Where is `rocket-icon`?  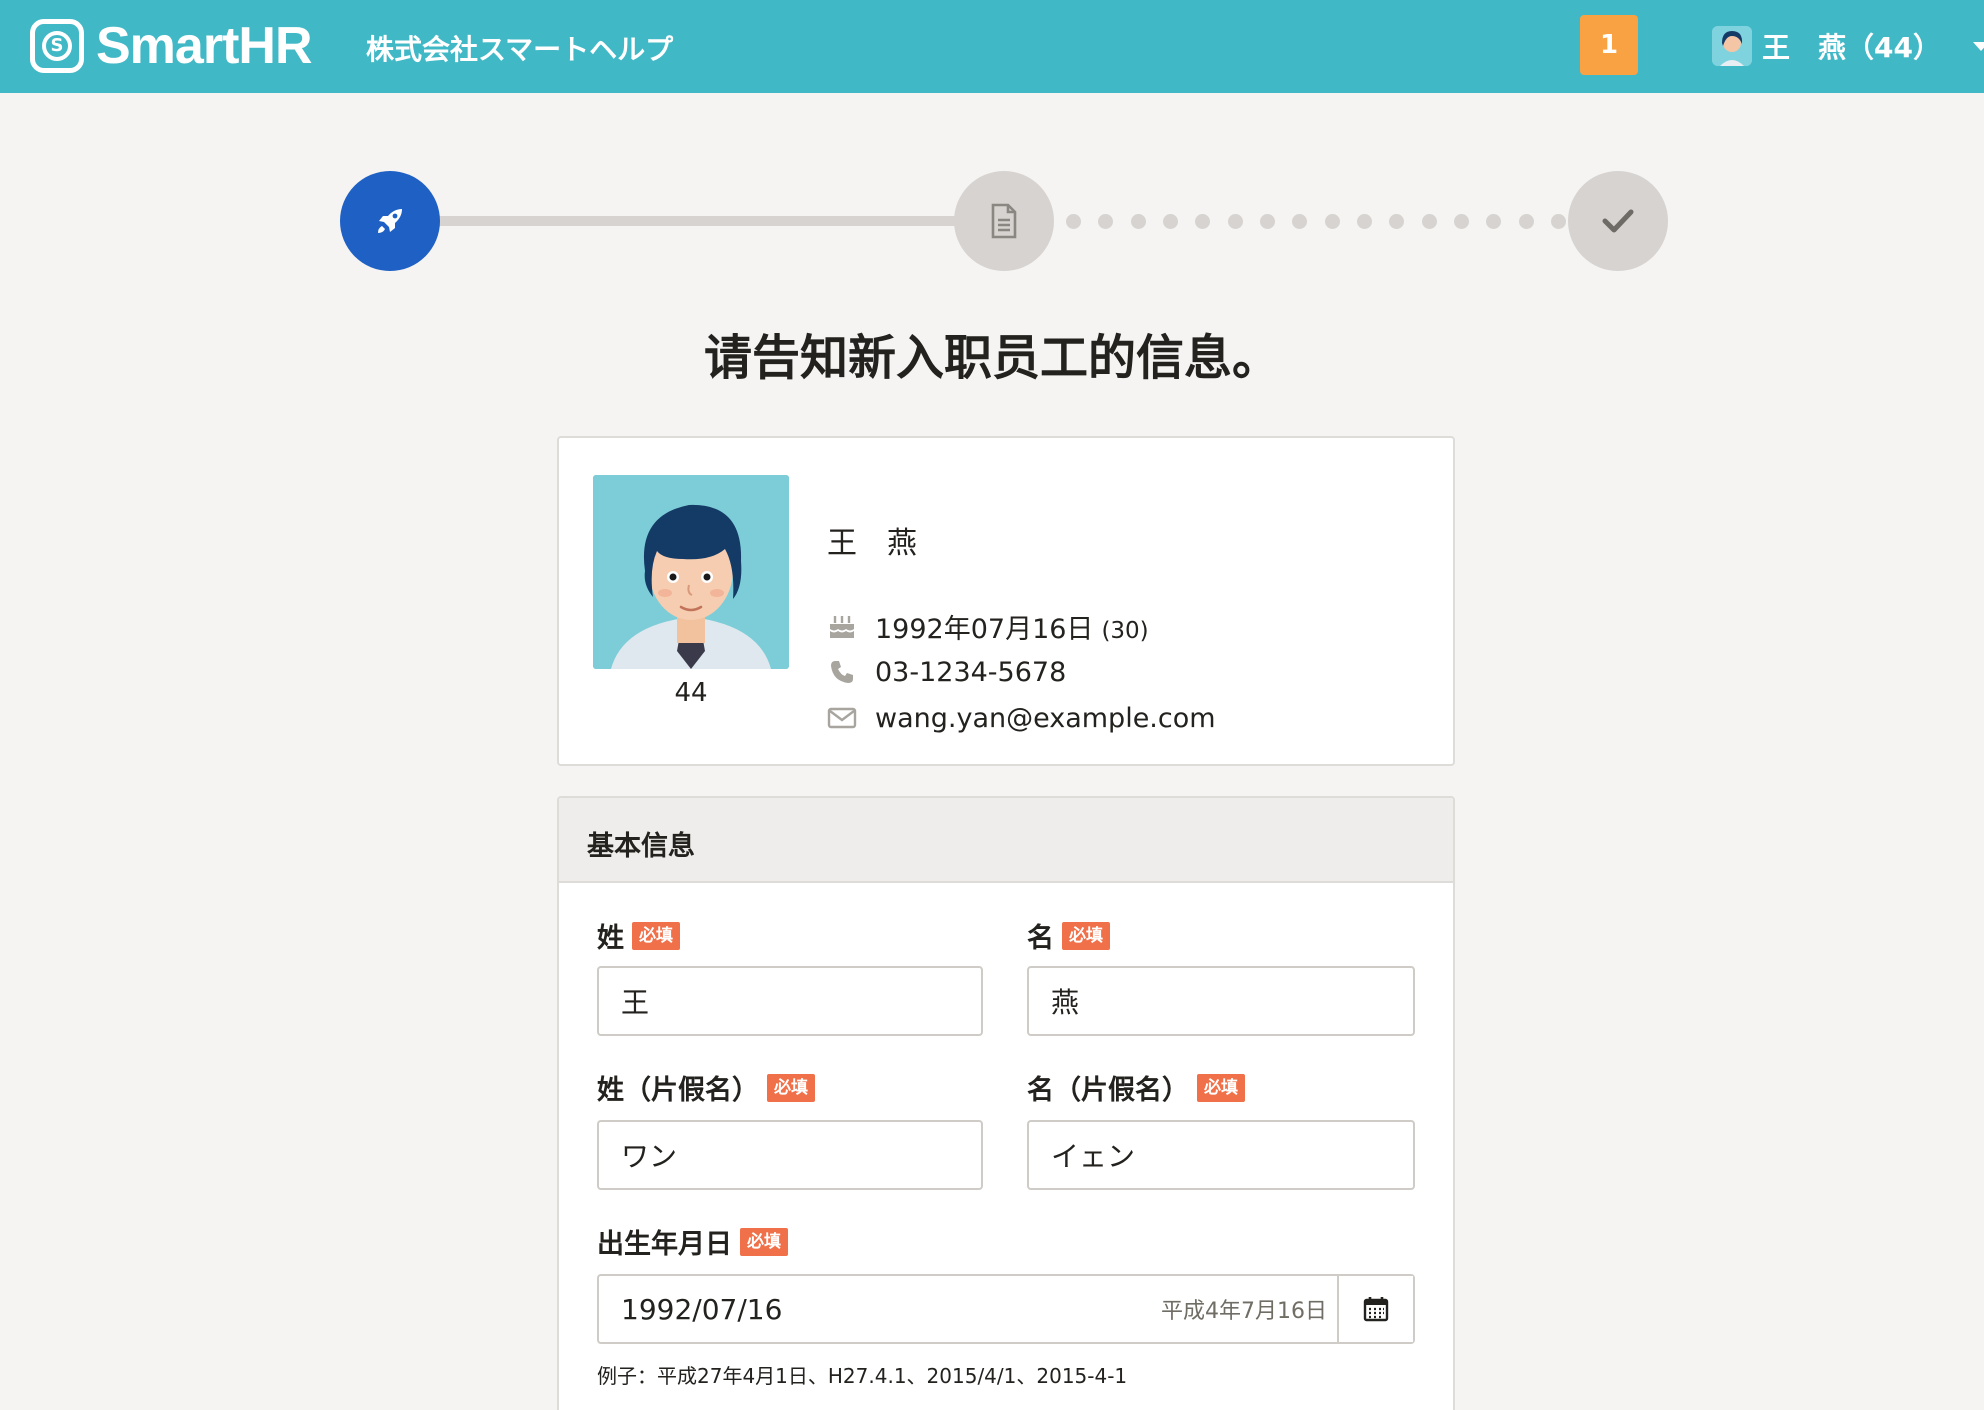
rocket-icon is located at coordinates (390, 221).